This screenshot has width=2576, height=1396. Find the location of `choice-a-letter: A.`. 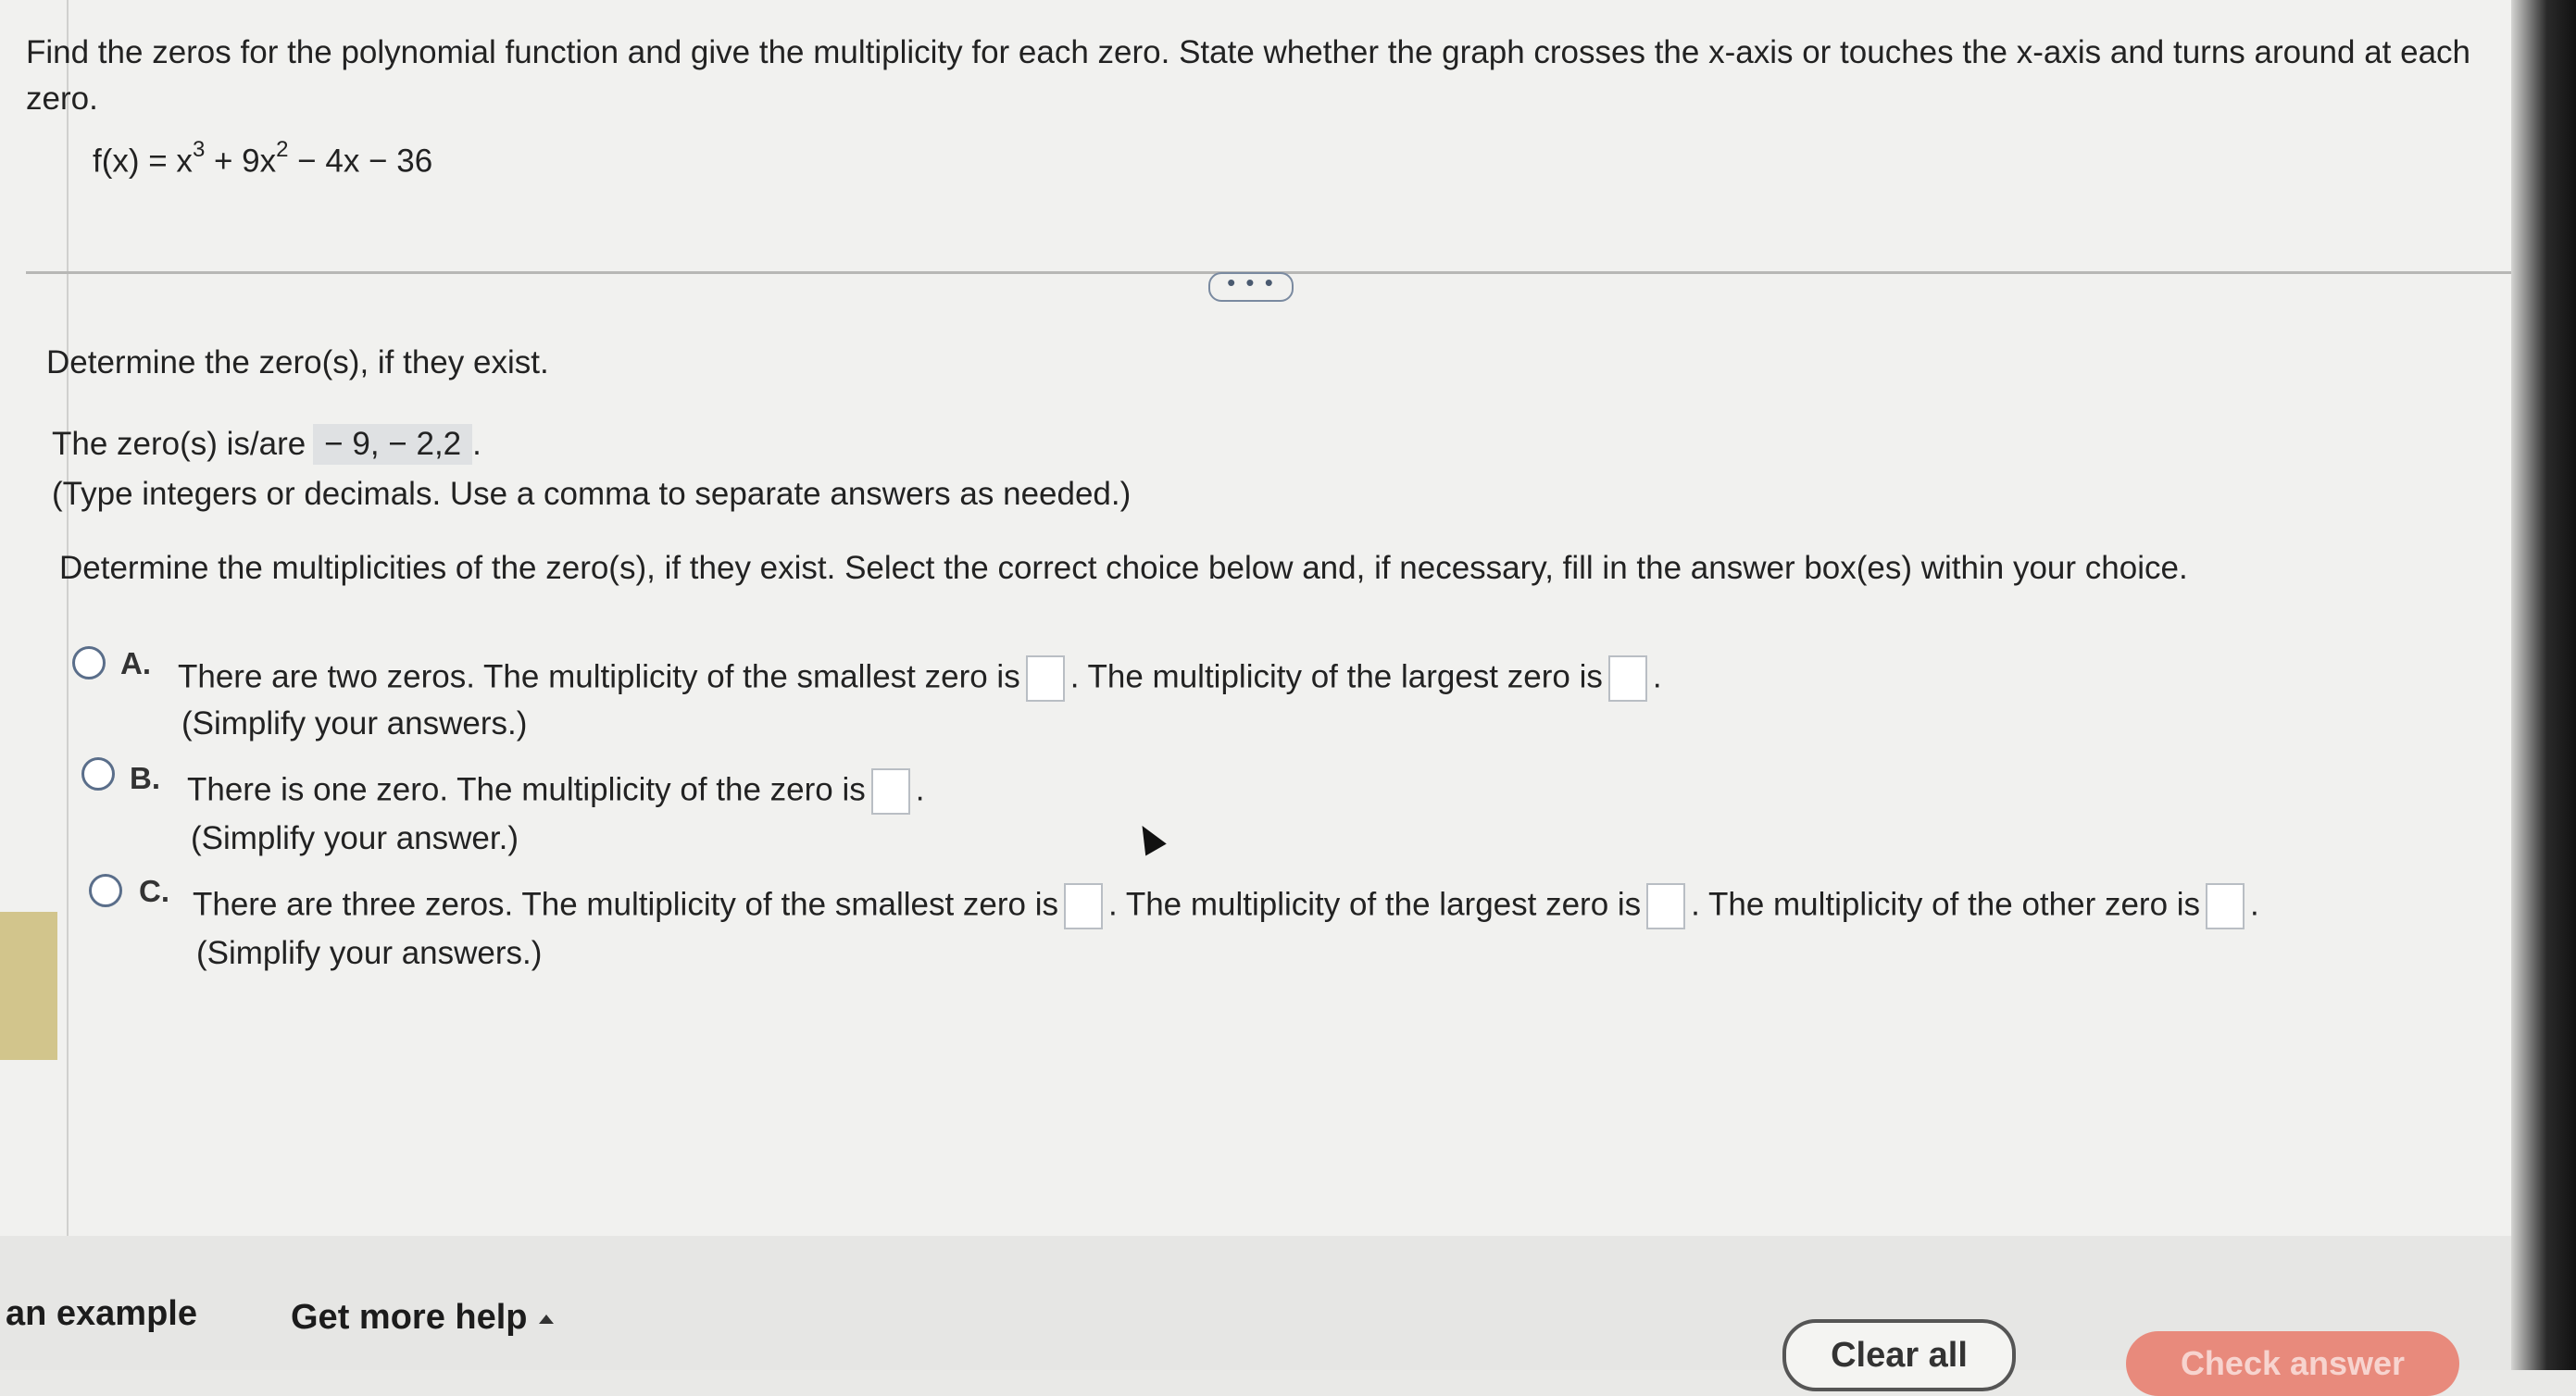

choice-a-letter: A. is located at coordinates (136, 663).